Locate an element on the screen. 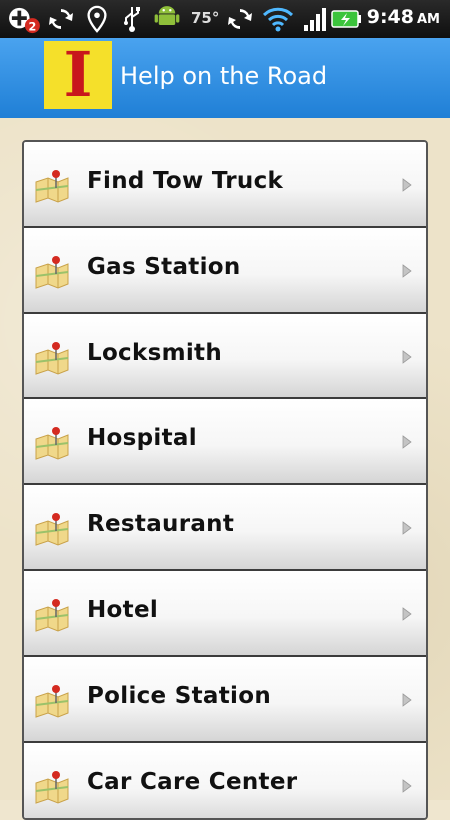  battery-charging-icon is located at coordinates (346, 19).